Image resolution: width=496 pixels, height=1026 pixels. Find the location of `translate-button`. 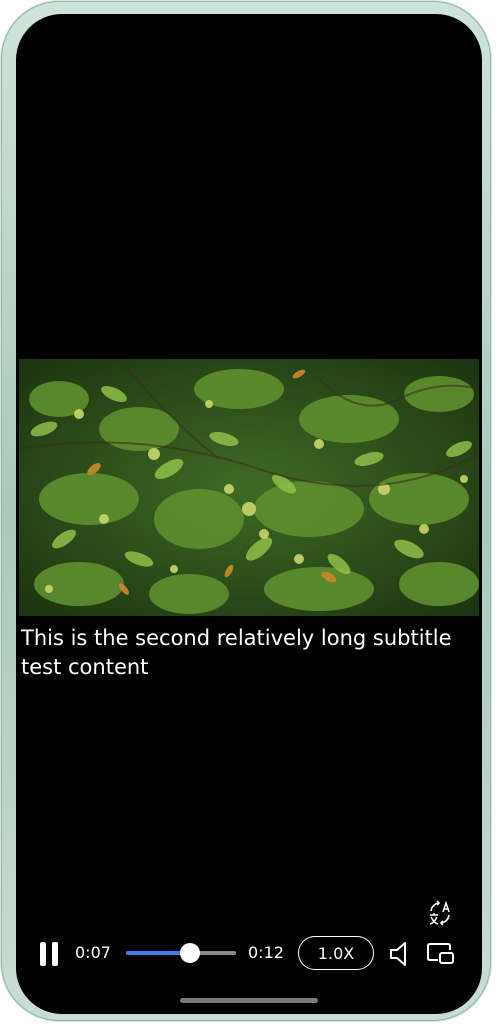

translate-button is located at coordinates (440, 913).